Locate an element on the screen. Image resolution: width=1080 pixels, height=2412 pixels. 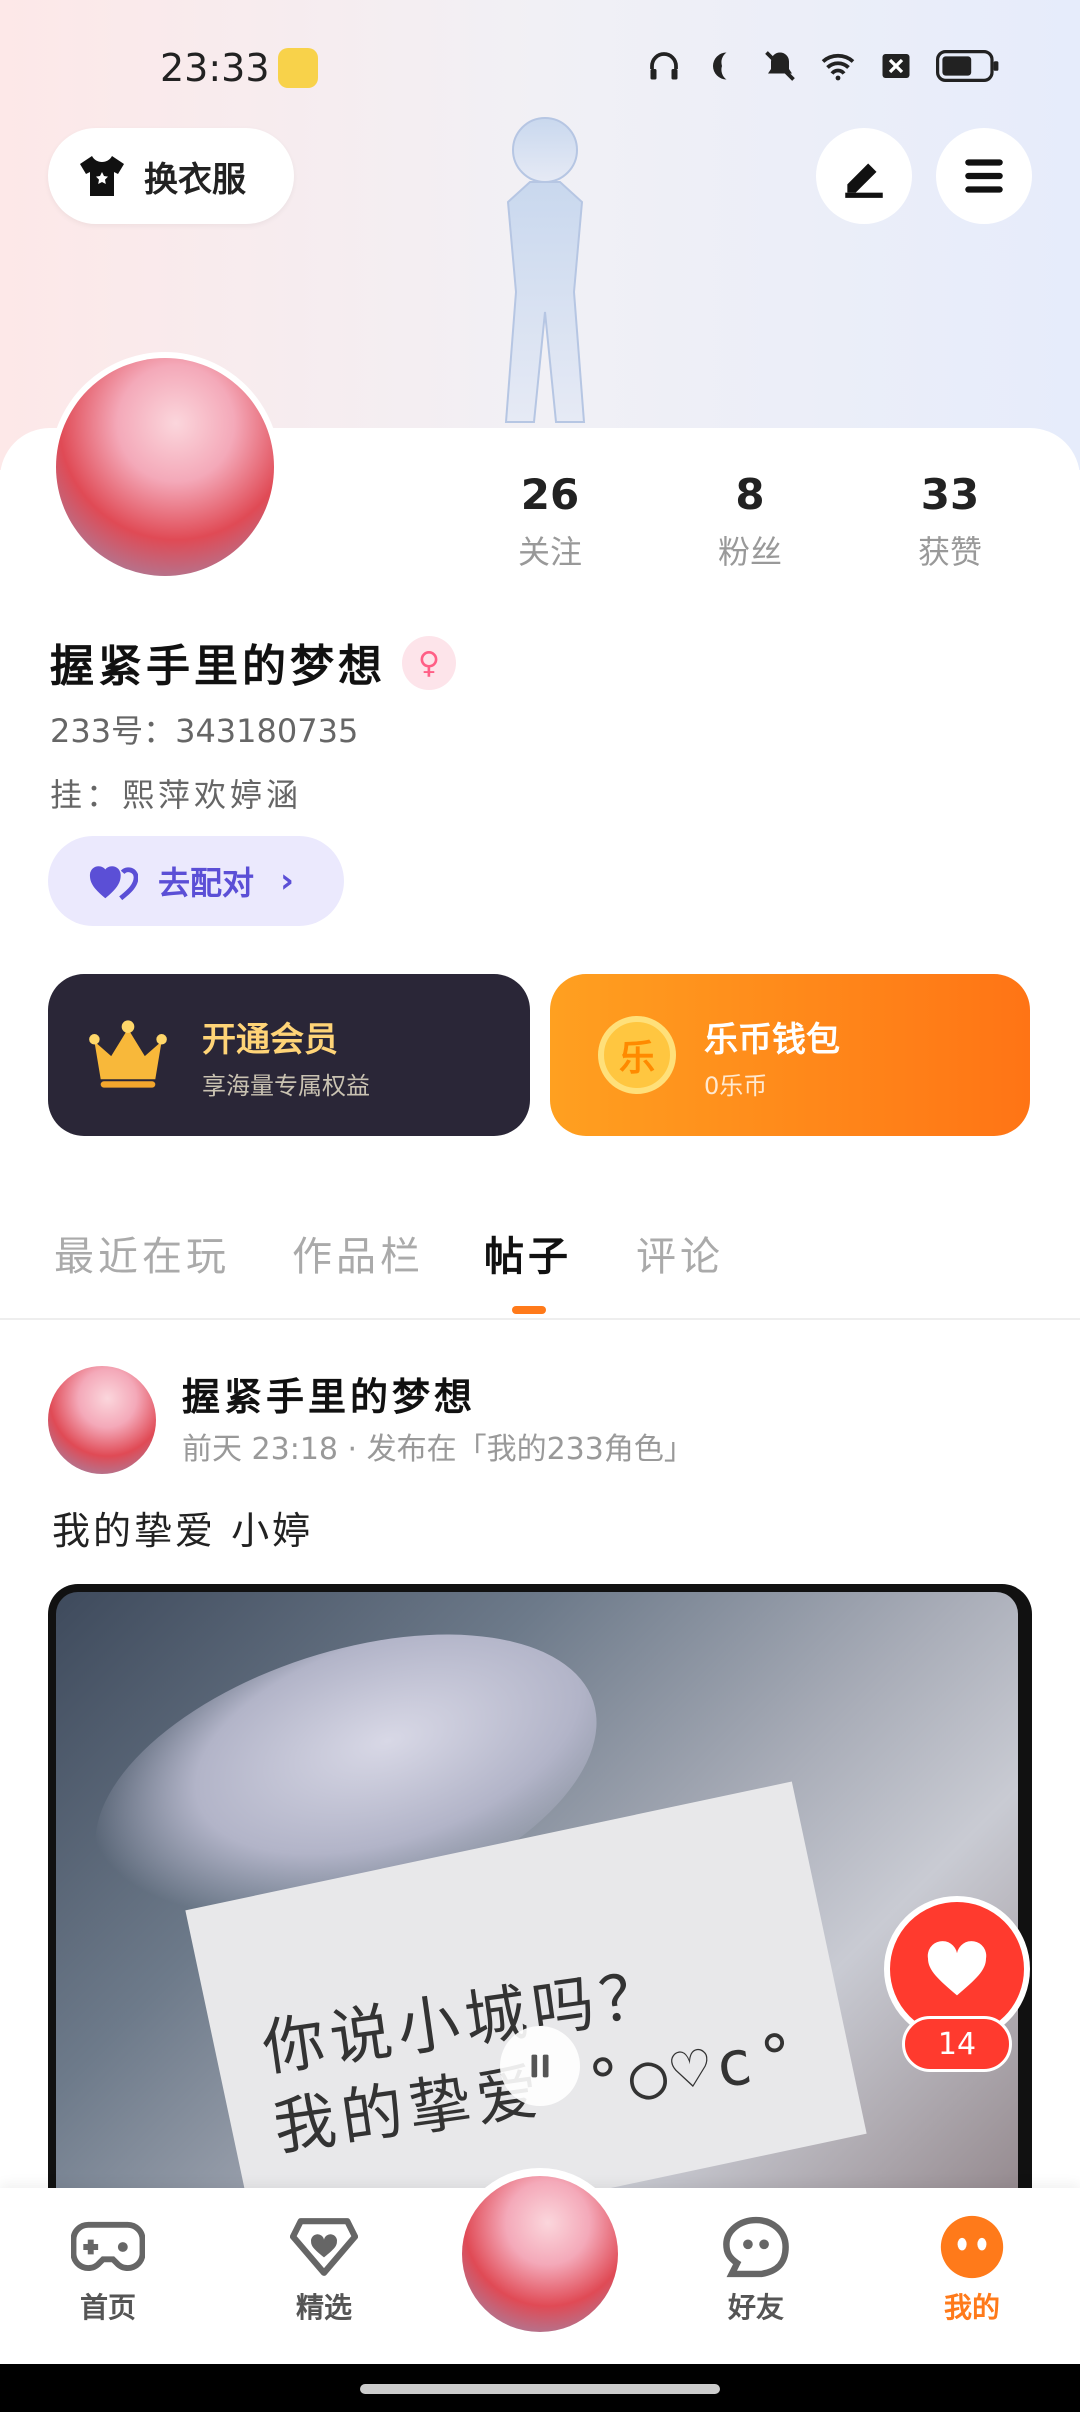
like-count: 14 is located at coordinates (957, 2044).